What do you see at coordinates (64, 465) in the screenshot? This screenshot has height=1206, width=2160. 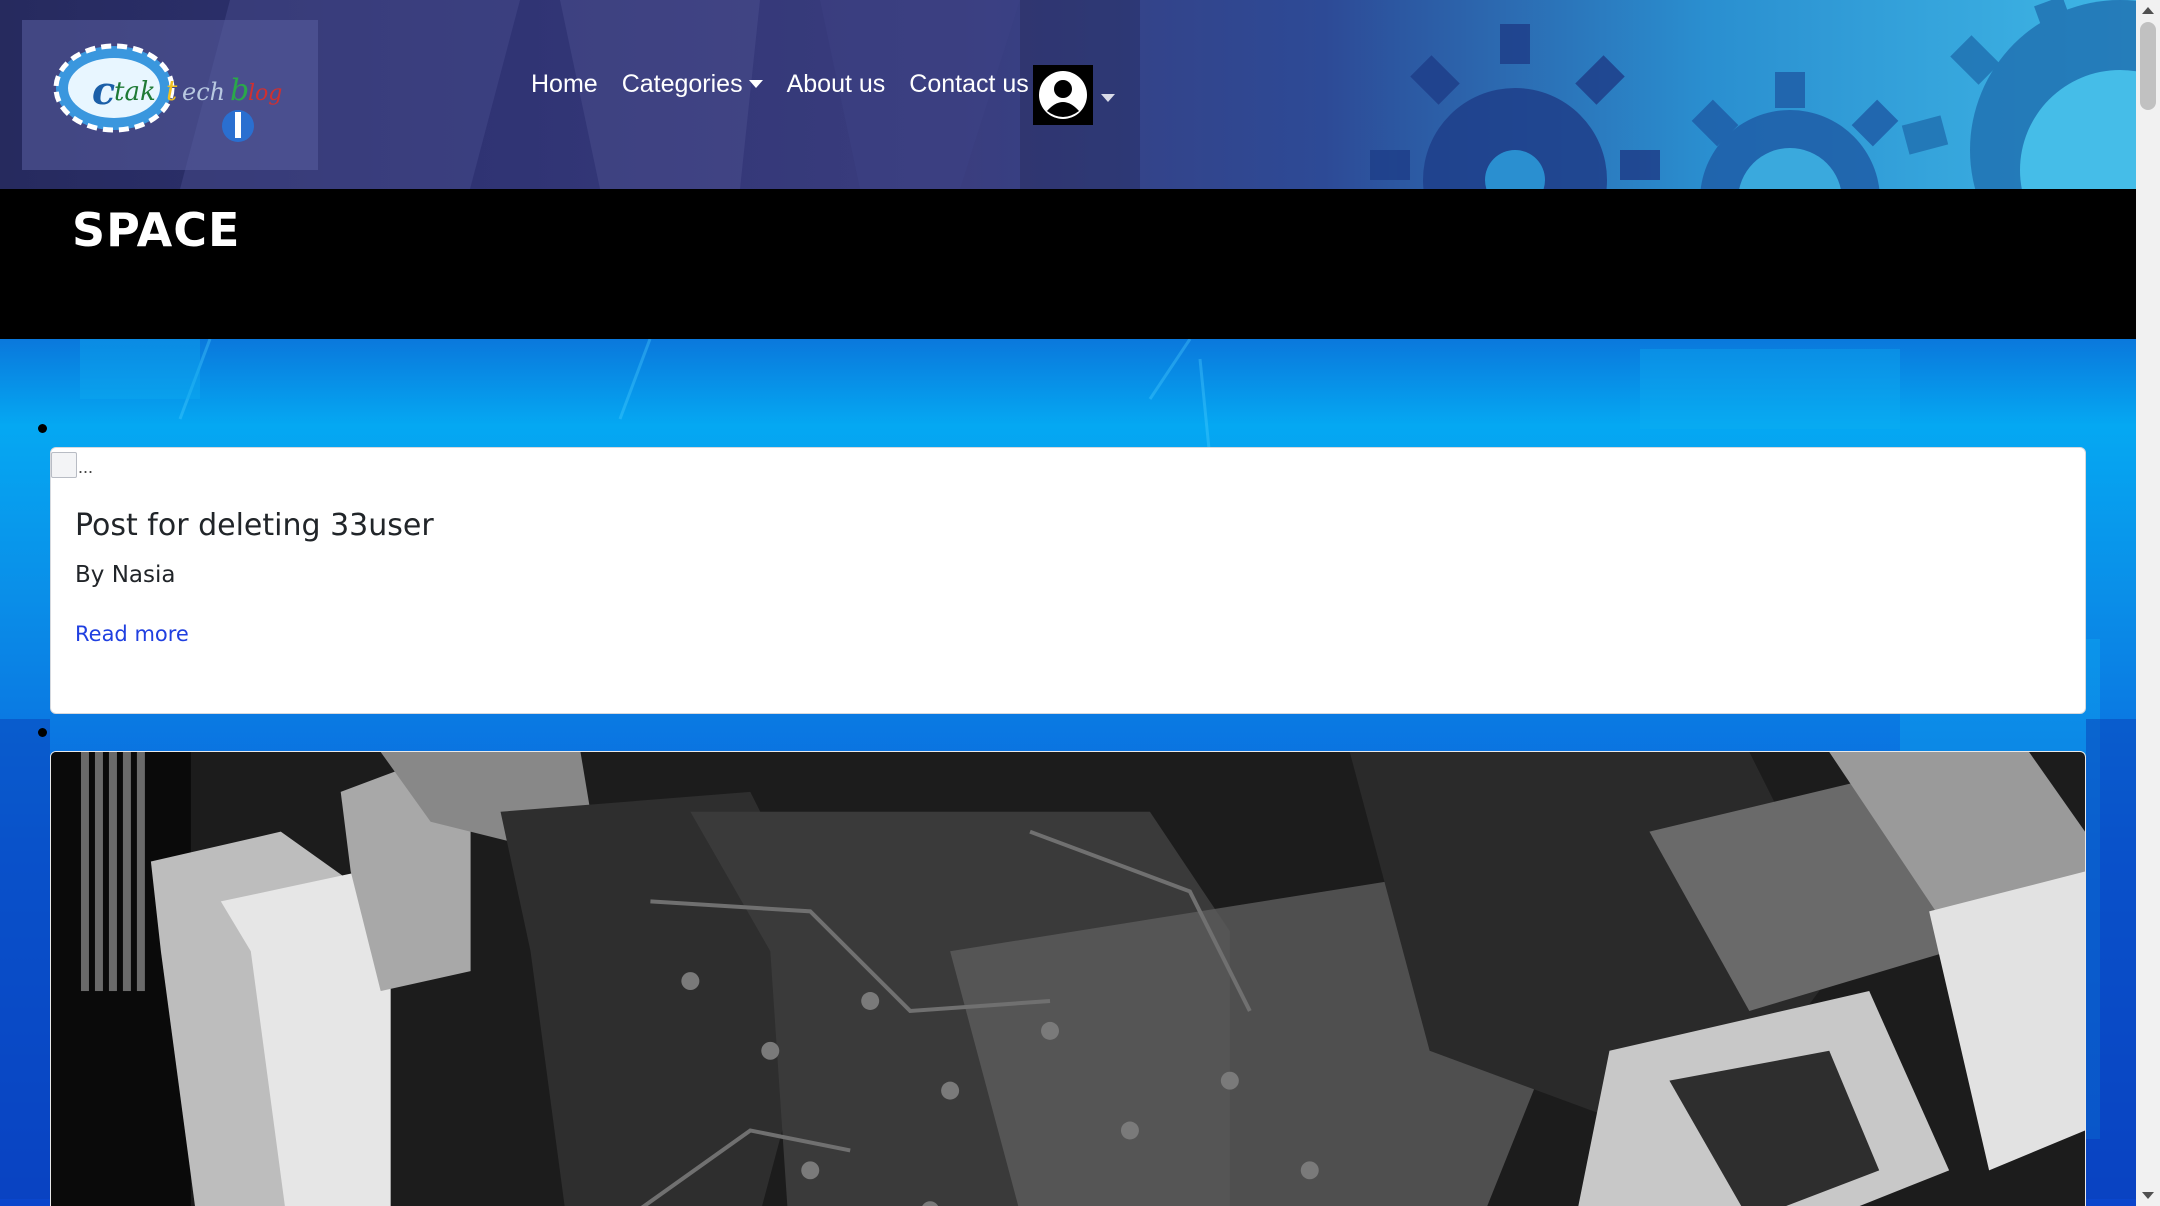 I see `broken-image-icon` at bounding box center [64, 465].